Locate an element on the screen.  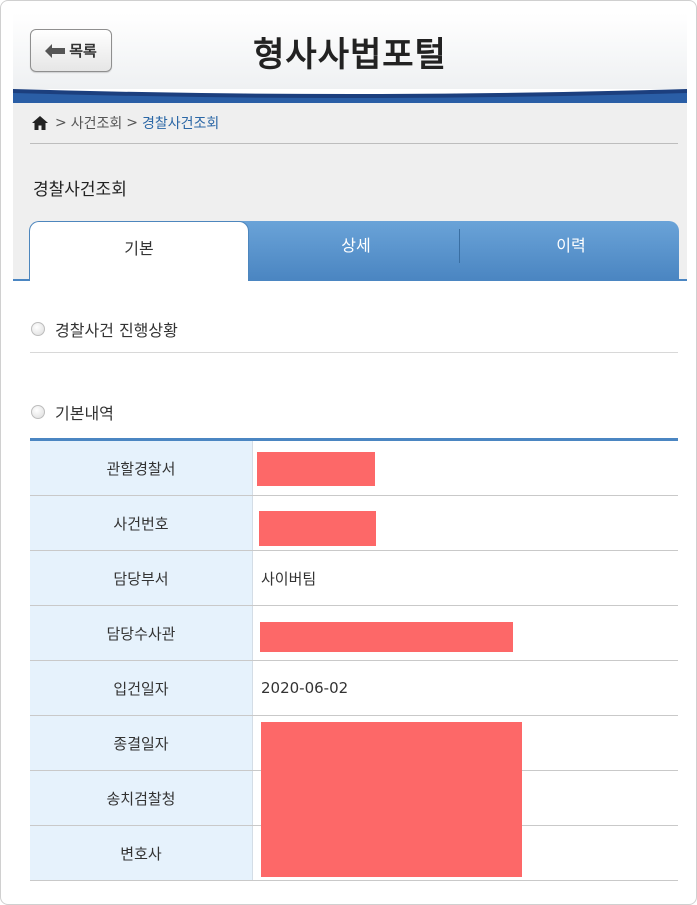
section-divider is located at coordinates (354, 352).